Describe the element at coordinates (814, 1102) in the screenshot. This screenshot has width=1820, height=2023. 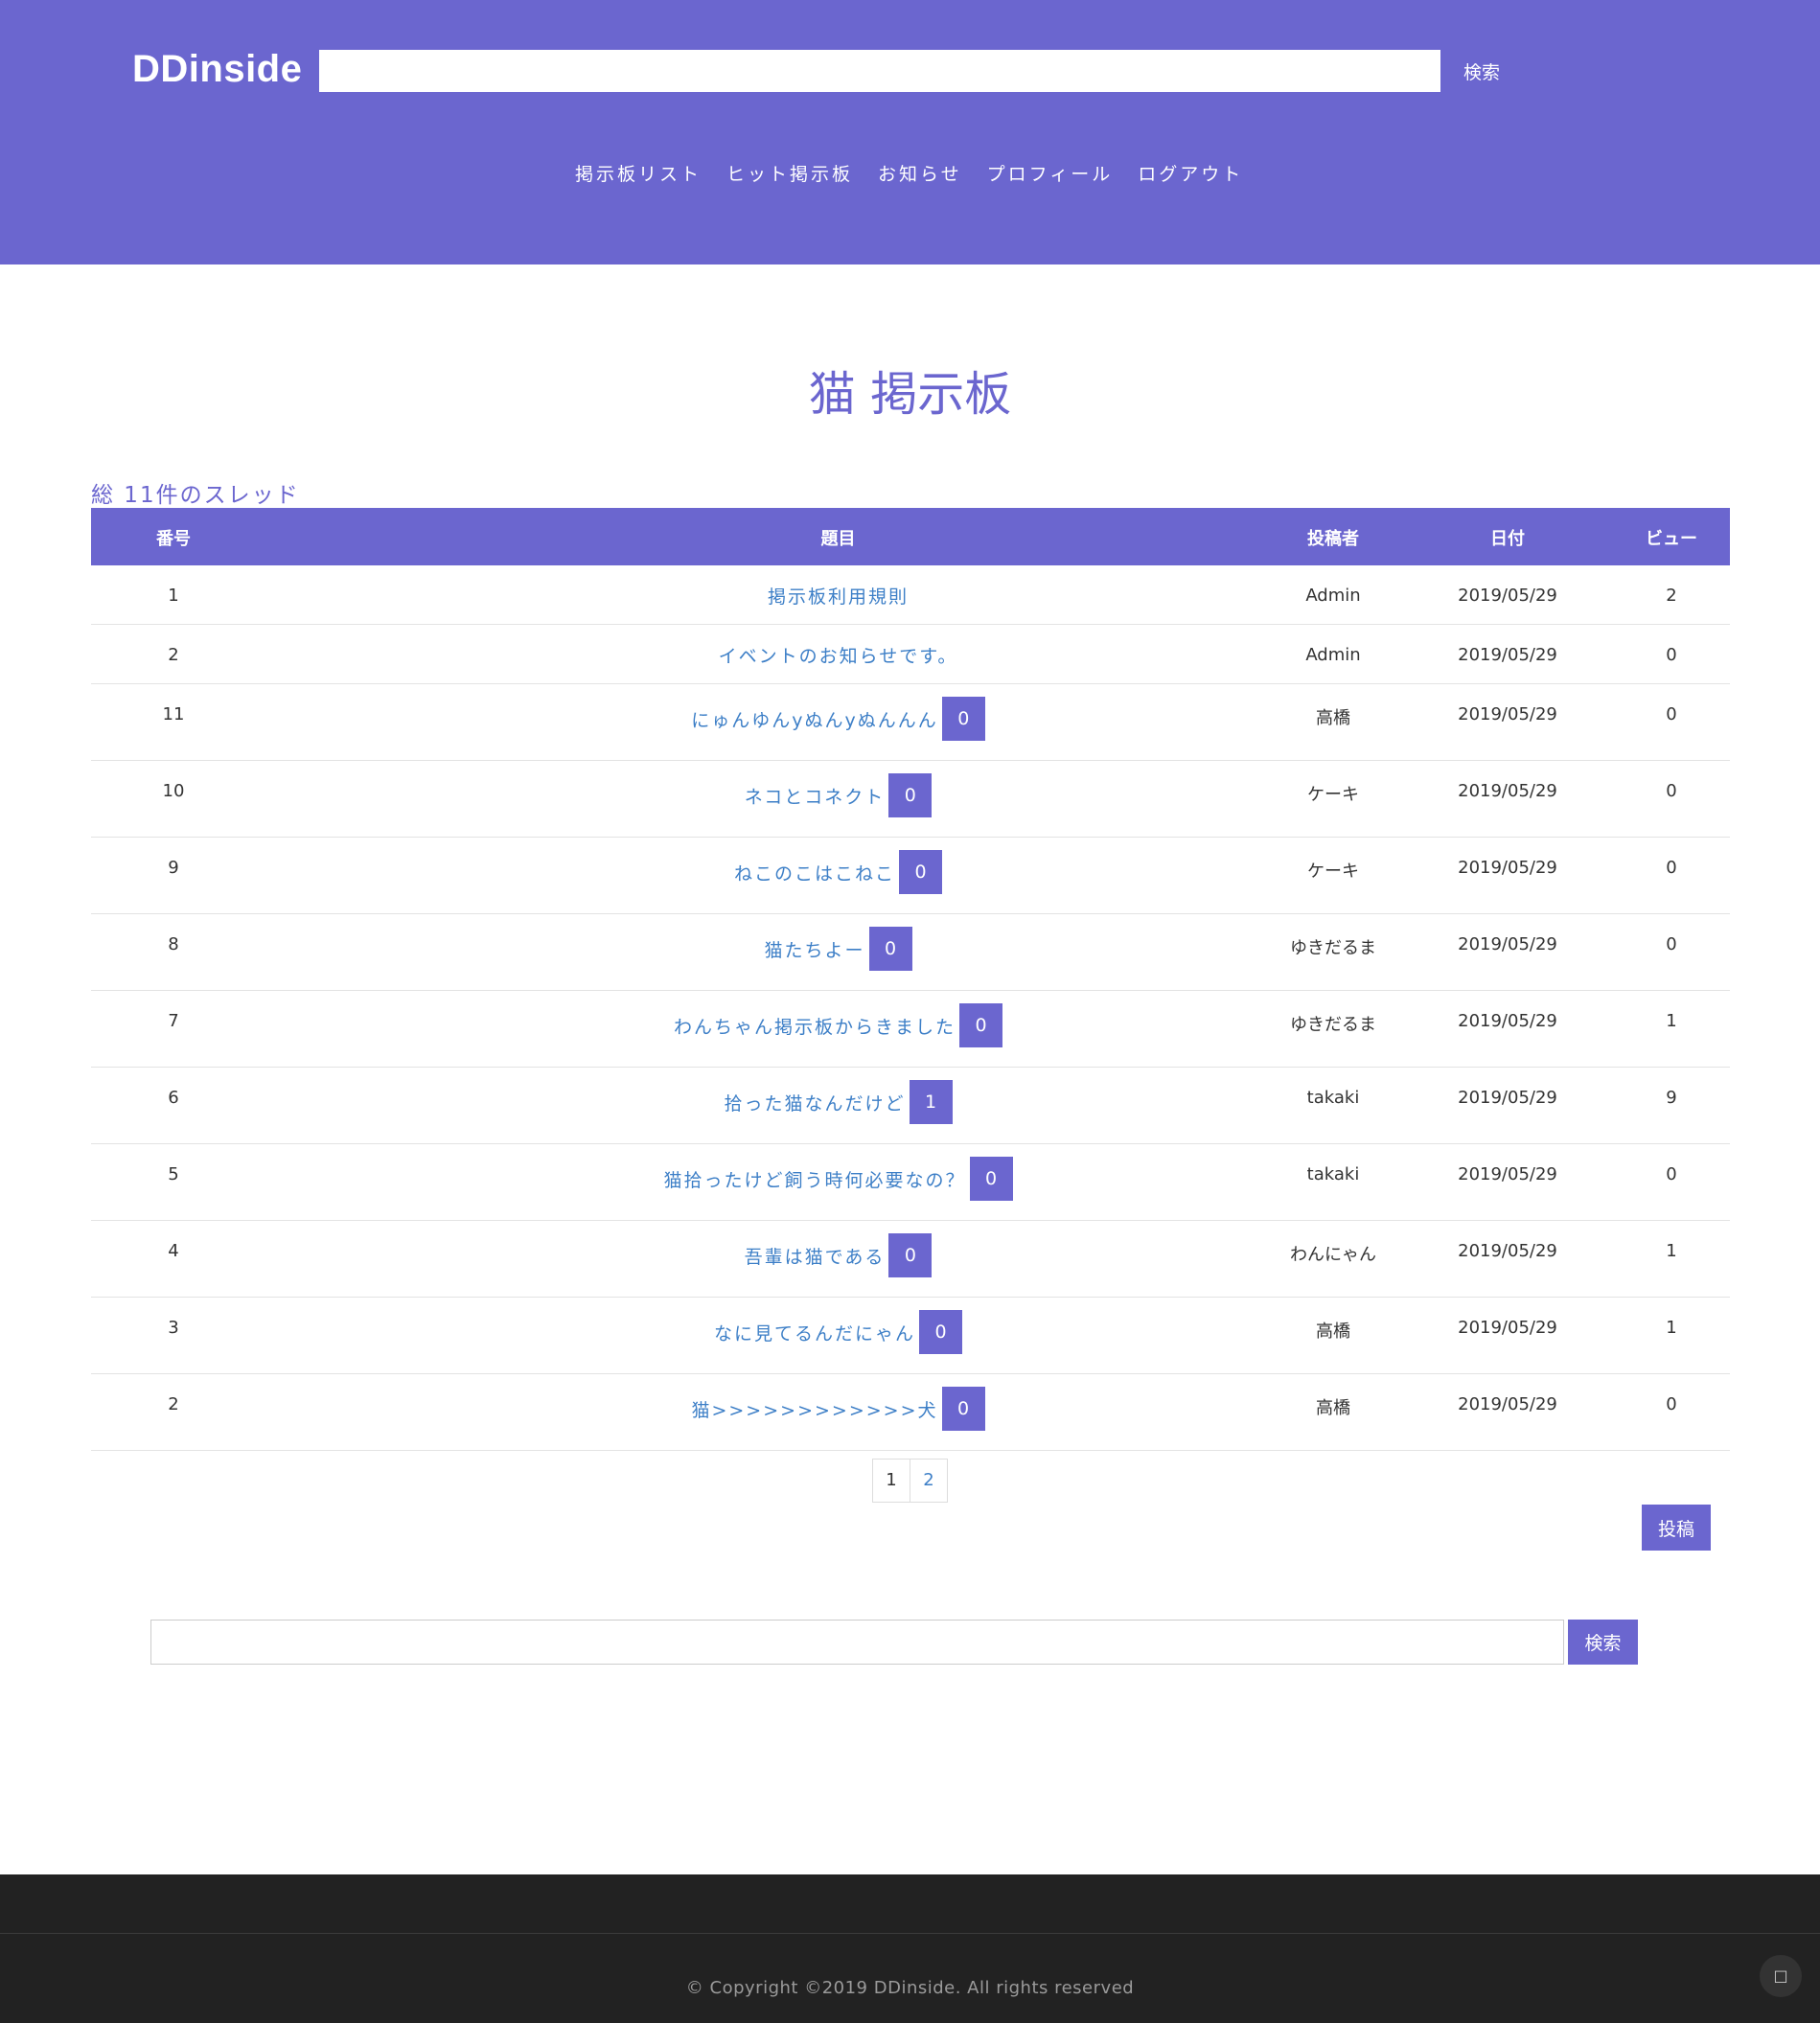
I see `thread-title-link: 拾った猫なんだけど` at that location.